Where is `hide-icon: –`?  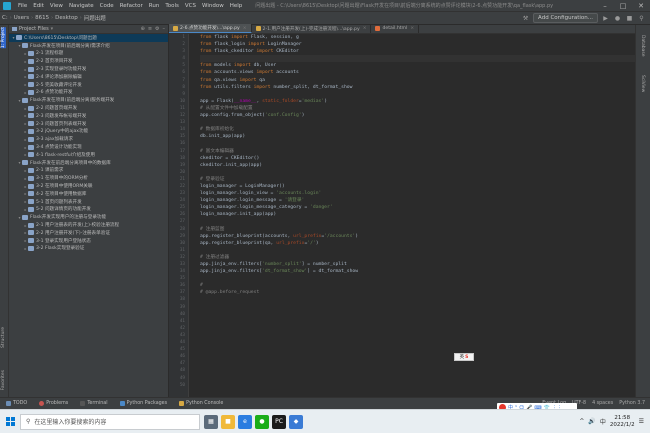 hide-icon: – is located at coordinates (164, 29).